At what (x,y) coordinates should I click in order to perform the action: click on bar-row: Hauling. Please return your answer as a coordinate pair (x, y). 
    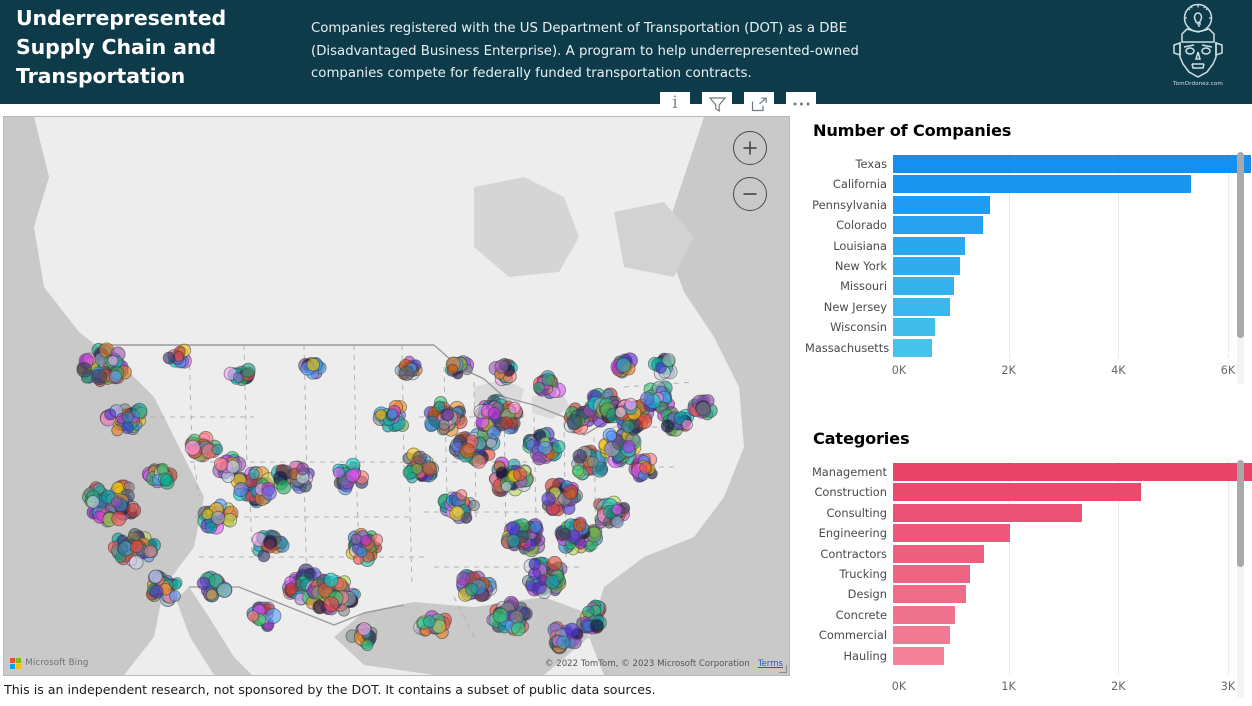
    Looking at the image, I should click on (1028, 656).